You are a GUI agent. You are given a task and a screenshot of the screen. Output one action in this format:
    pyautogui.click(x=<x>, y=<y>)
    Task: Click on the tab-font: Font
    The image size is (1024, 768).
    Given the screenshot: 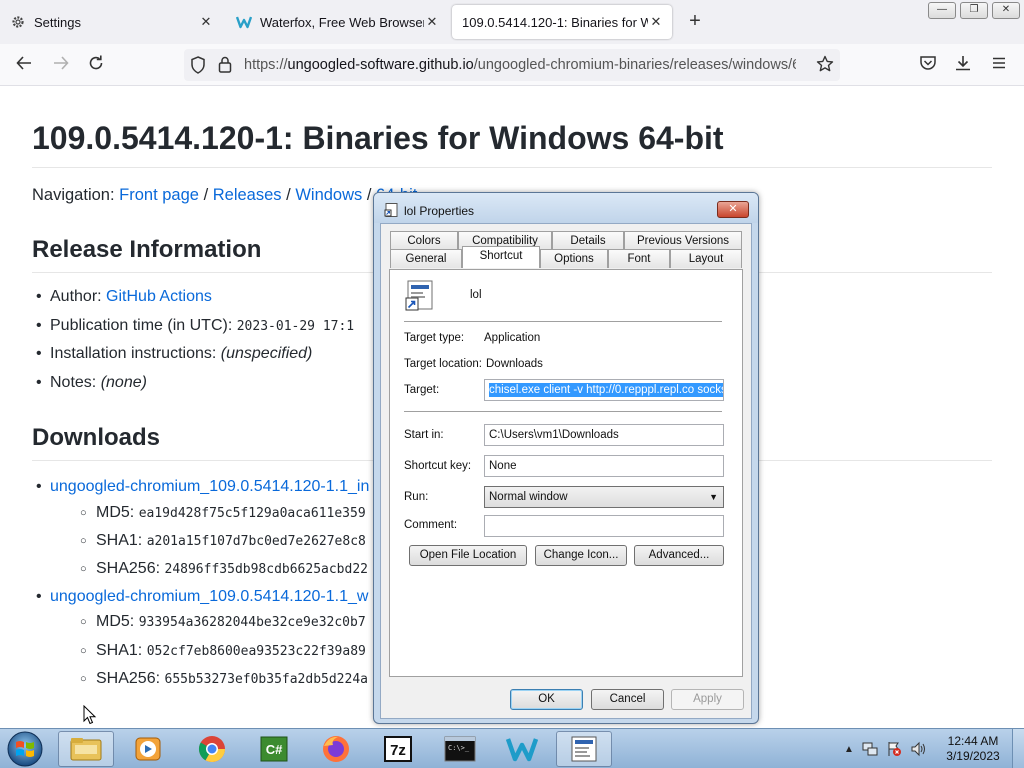 What is the action you would take?
    pyautogui.click(x=639, y=258)
    